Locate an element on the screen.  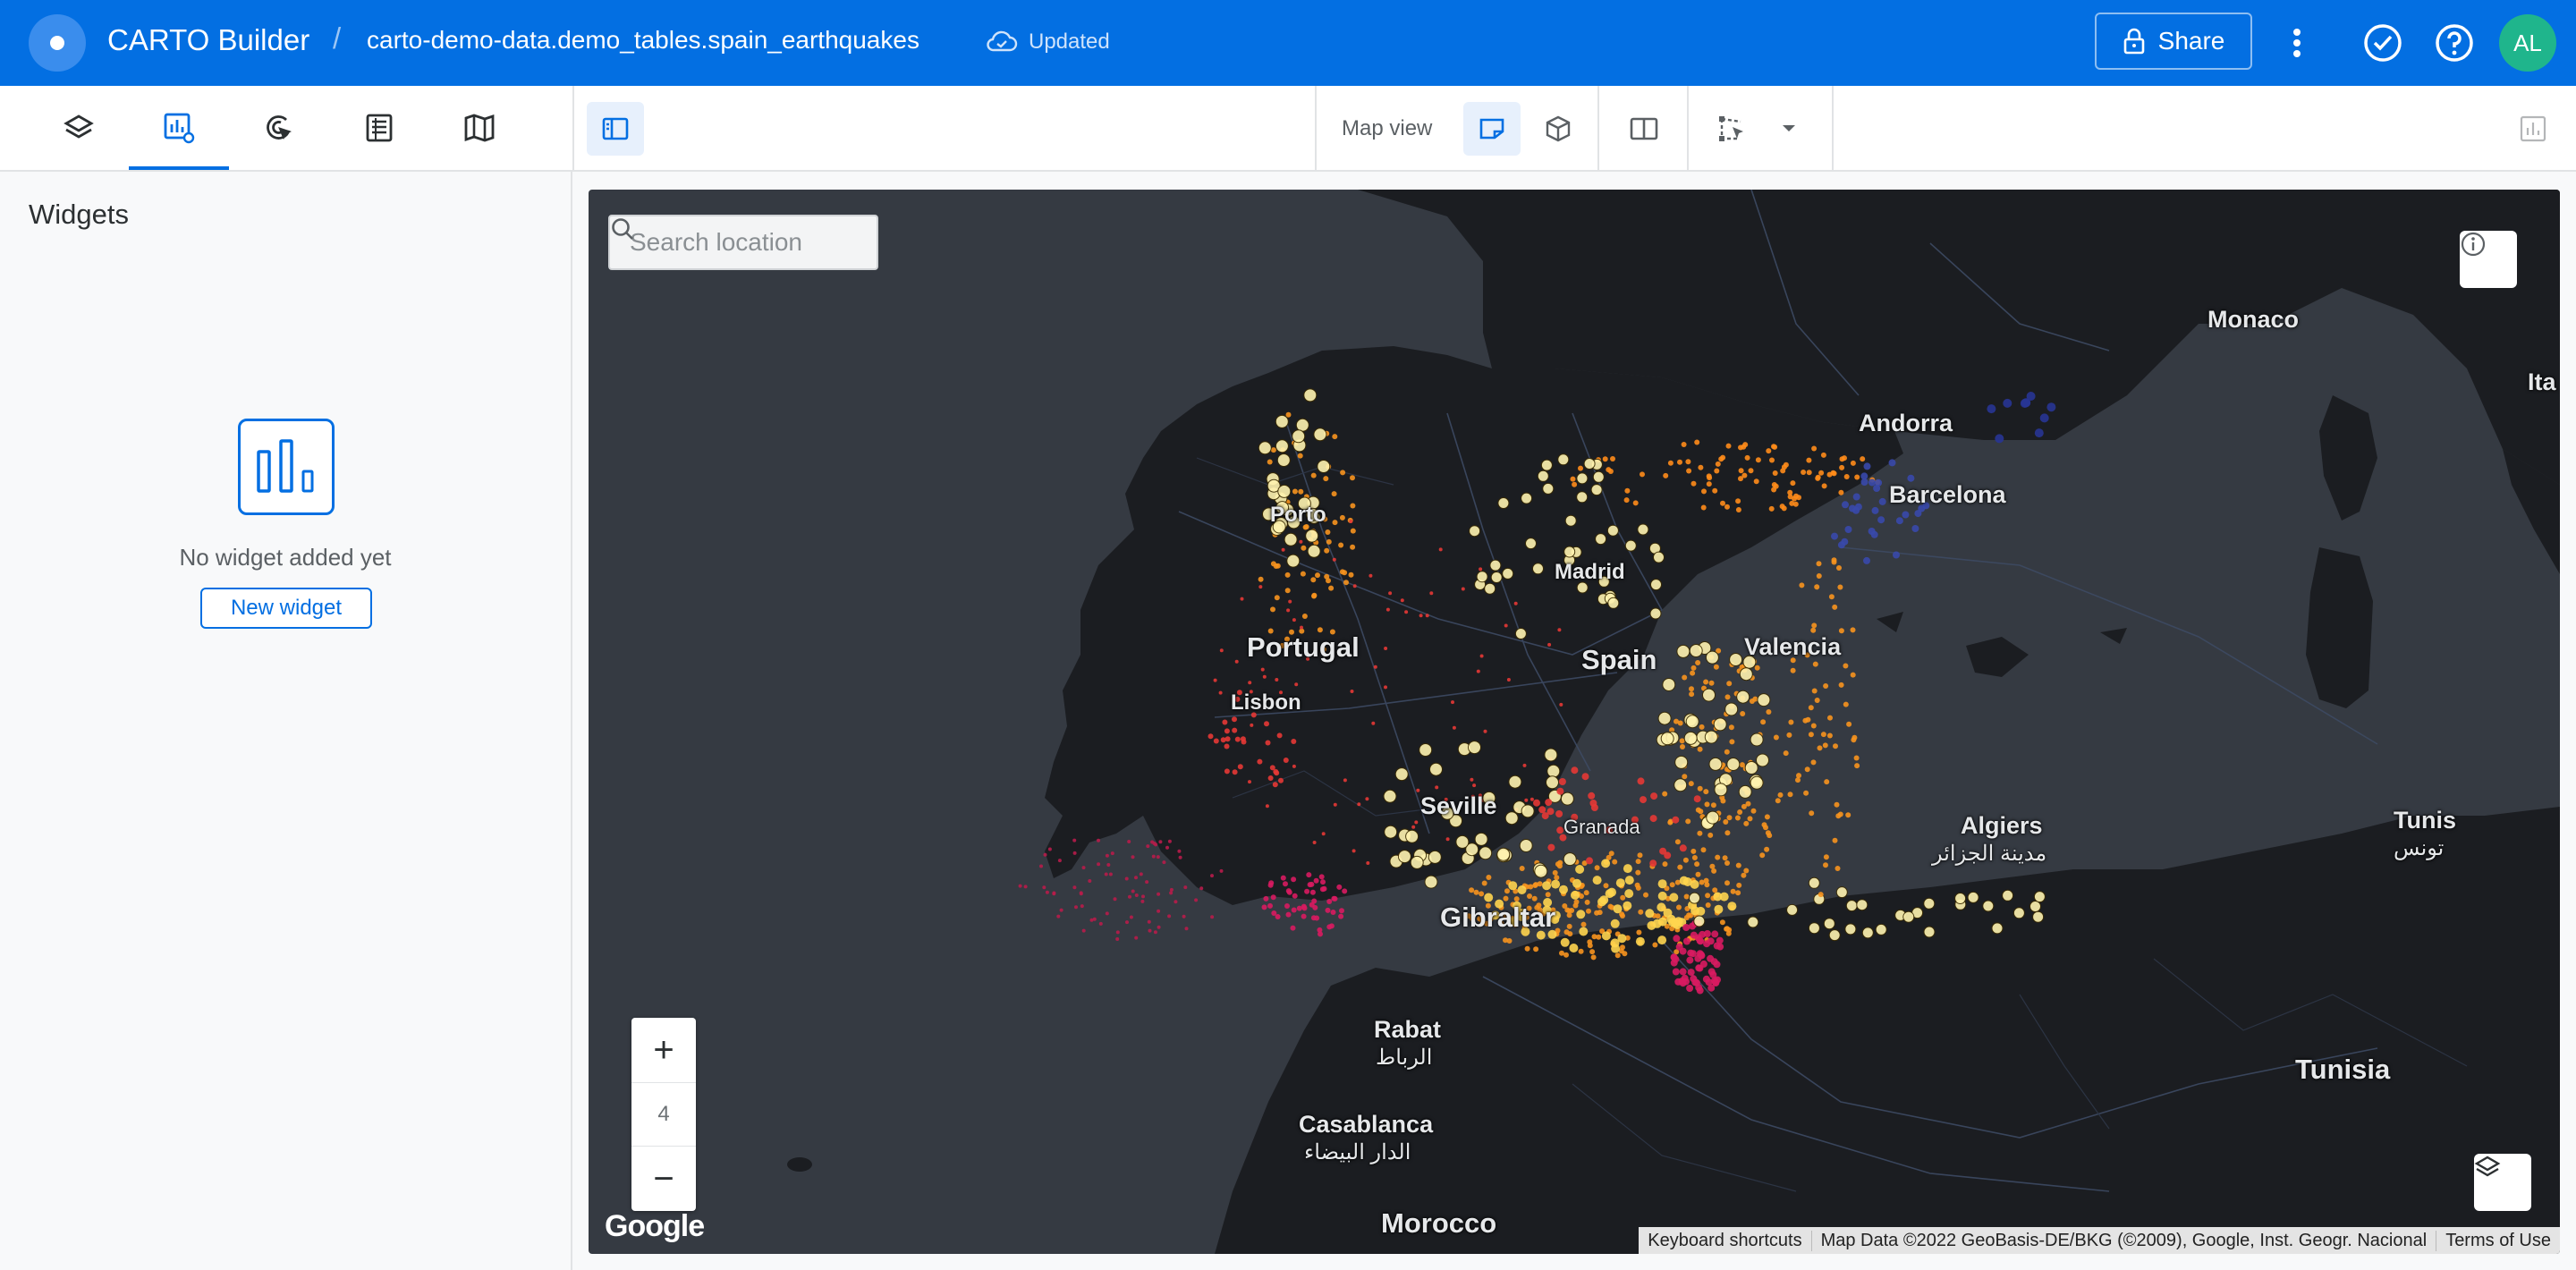
divider is located at coordinates (1688, 128).